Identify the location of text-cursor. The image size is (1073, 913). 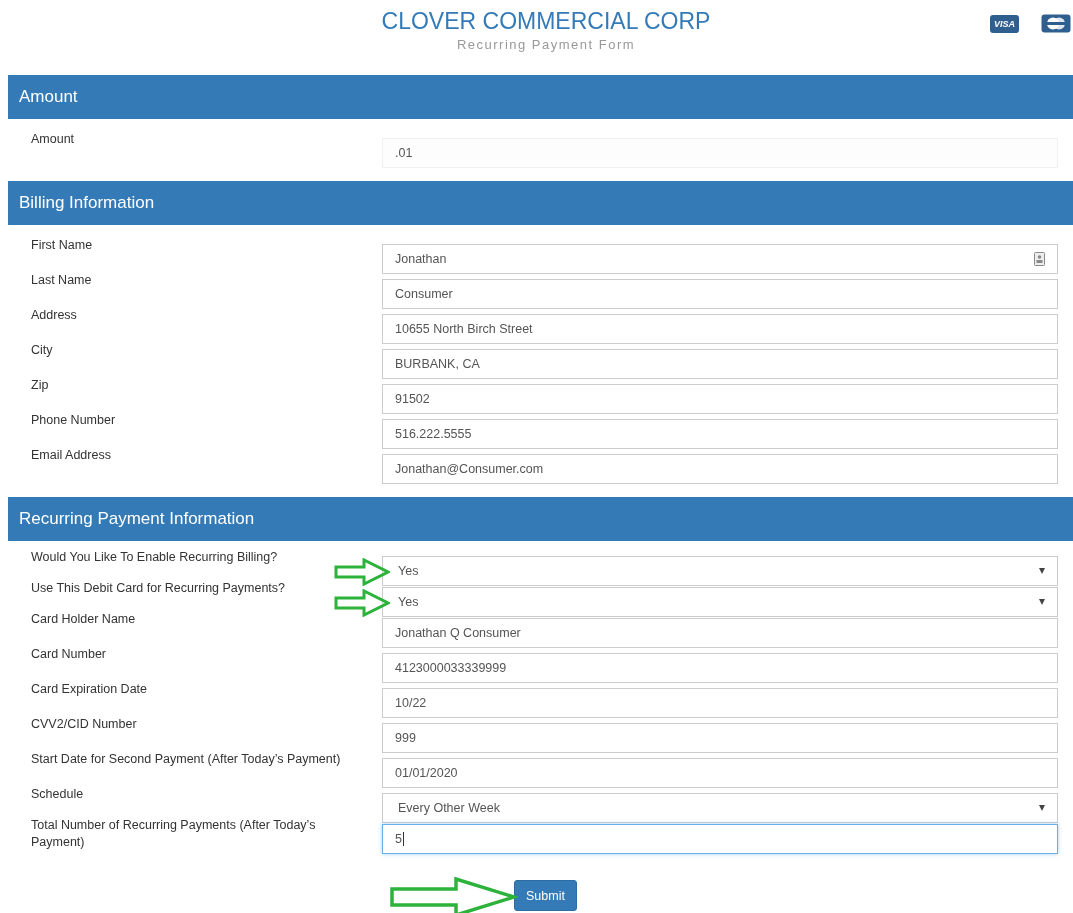
(403, 839).